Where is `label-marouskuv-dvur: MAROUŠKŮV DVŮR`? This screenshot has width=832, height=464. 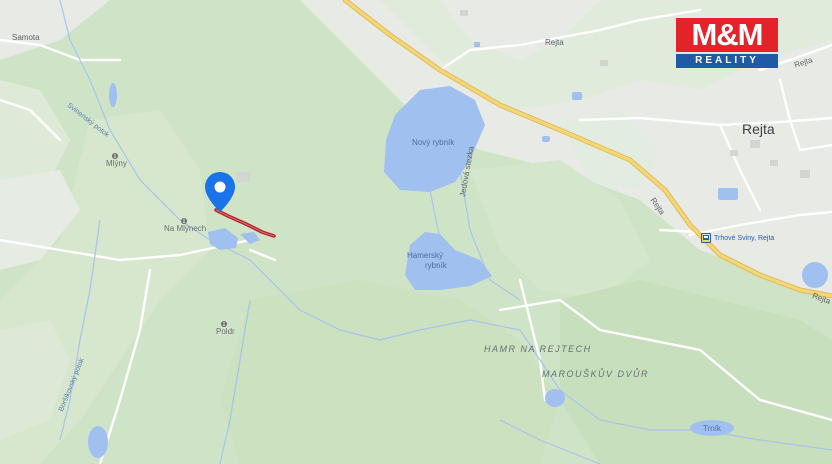 label-marouskuv-dvur: MAROUŠKŮV DVŮR is located at coordinates (596, 374).